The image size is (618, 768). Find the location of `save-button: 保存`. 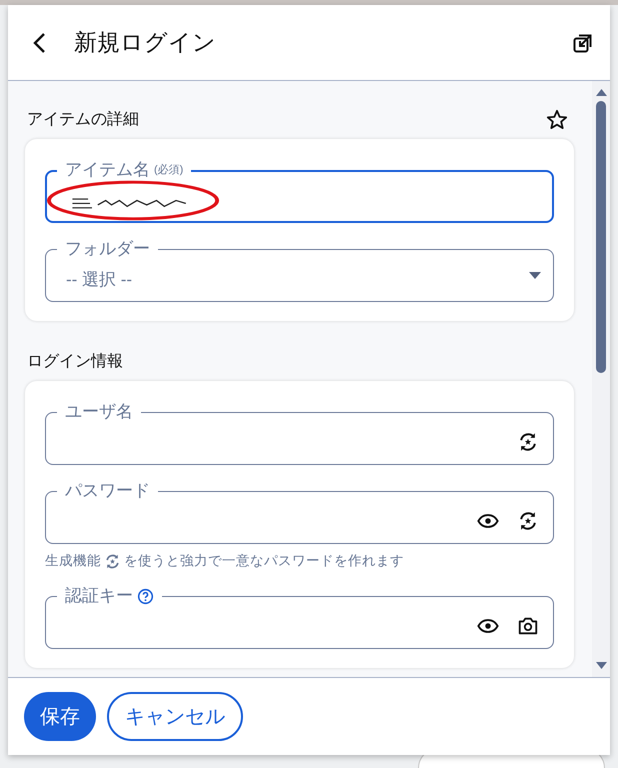

save-button: 保存 is located at coordinates (60, 716).